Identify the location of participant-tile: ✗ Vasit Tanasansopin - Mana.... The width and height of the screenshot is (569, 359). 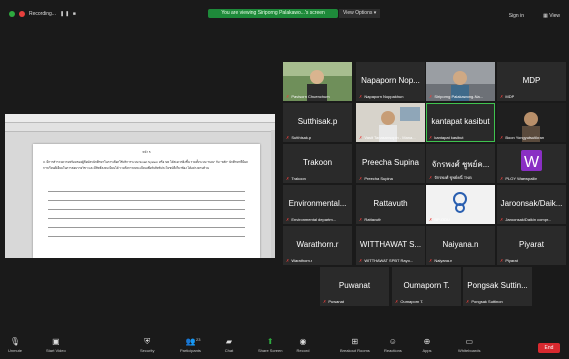
(390, 122).